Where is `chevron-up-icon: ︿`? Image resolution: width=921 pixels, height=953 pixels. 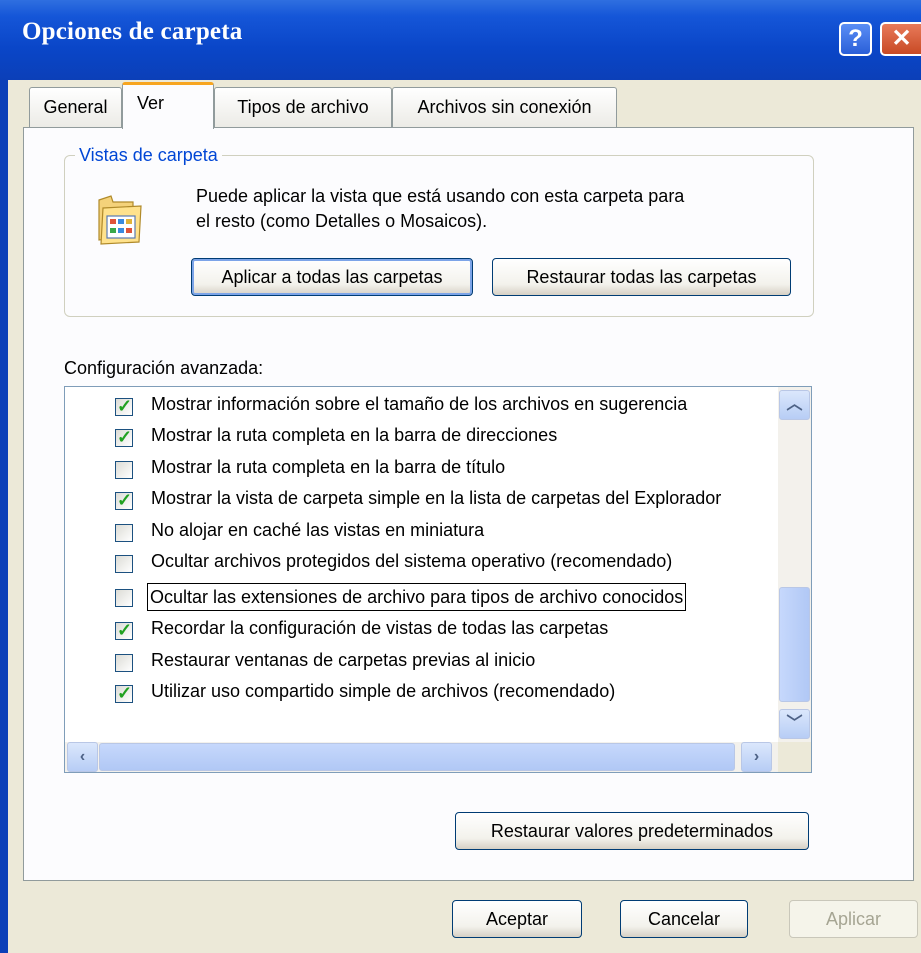 chevron-up-icon: ︿ is located at coordinates (794, 404).